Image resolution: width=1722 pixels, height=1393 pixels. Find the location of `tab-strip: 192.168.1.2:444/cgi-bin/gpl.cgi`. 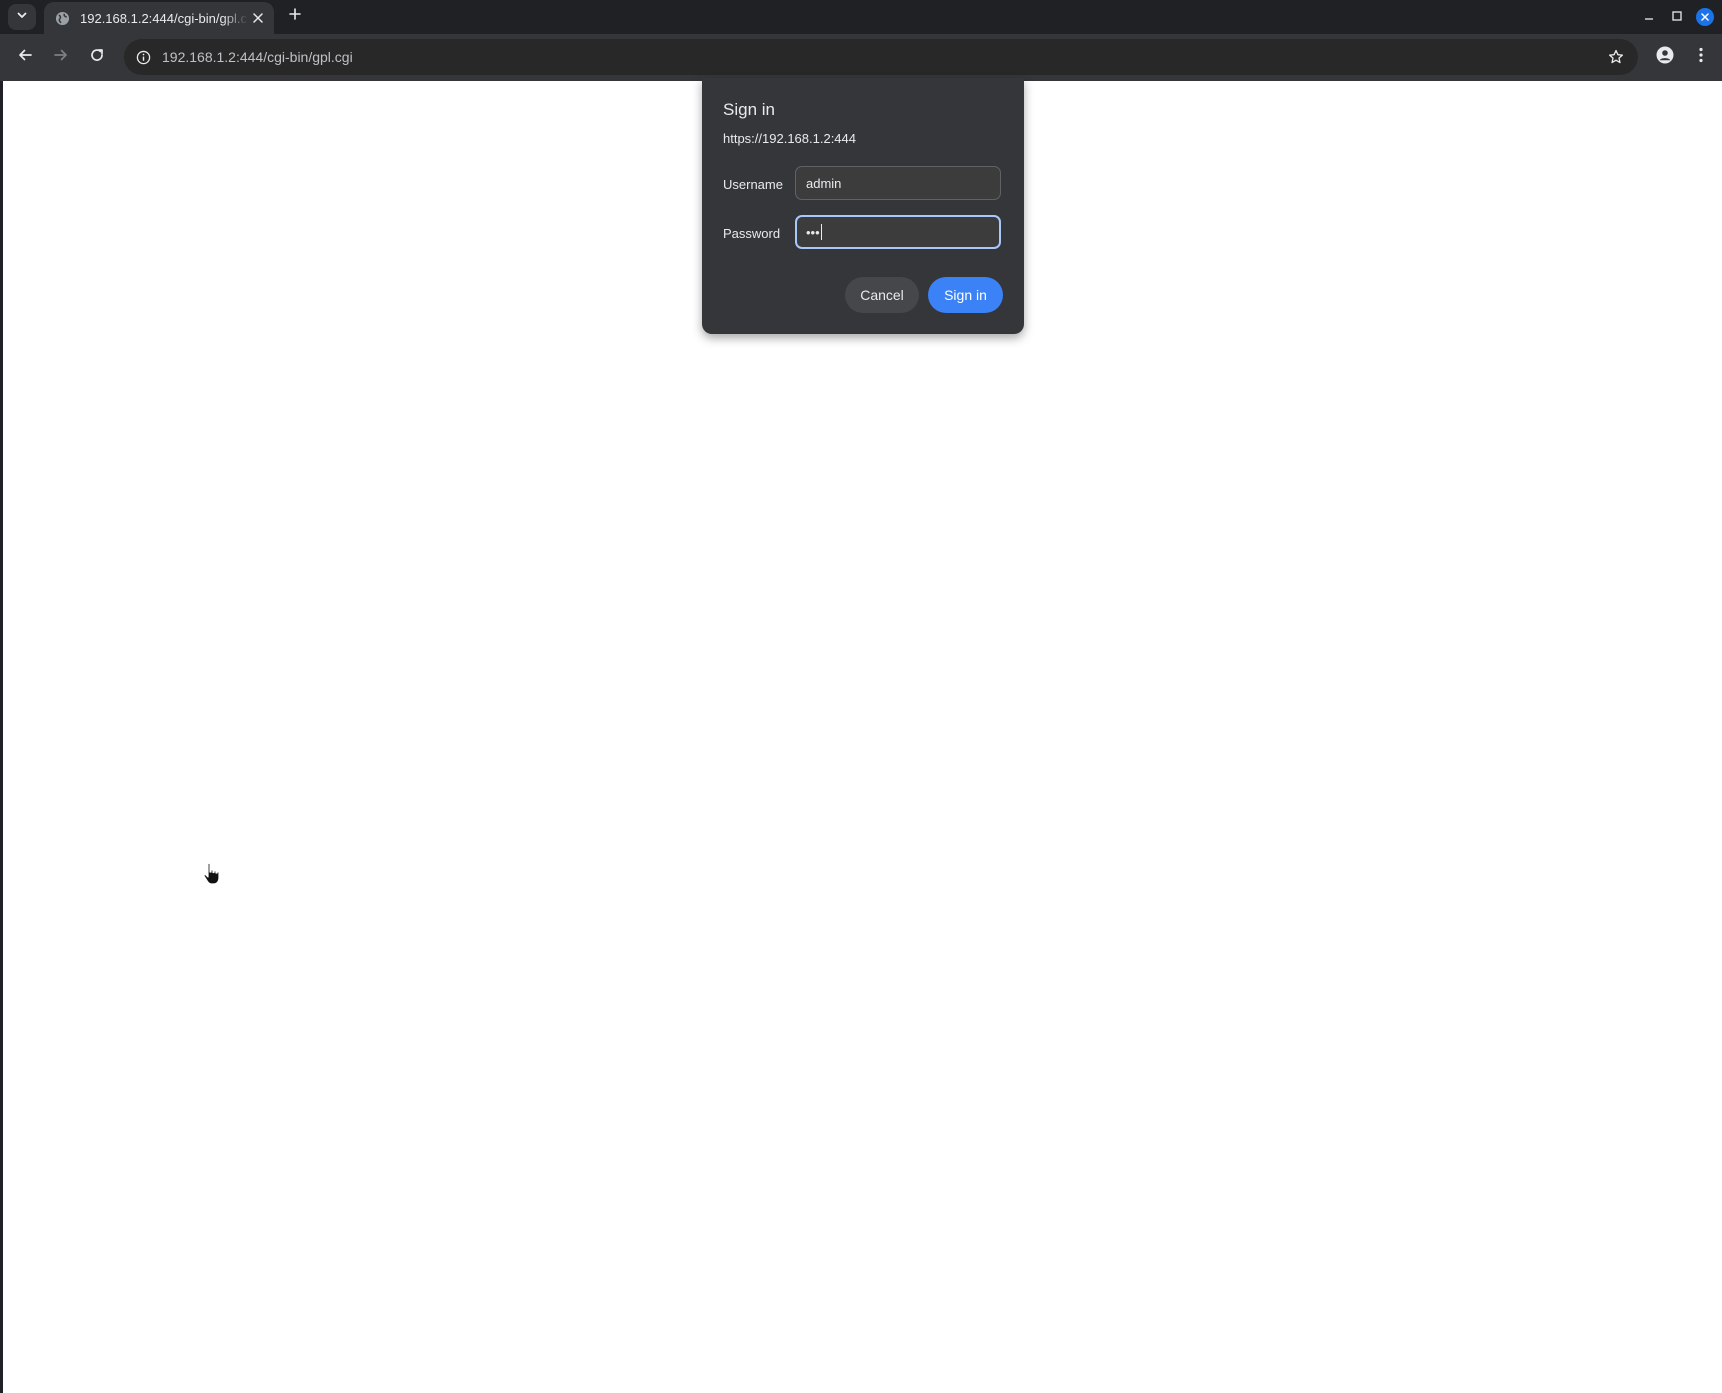

tab-strip: 192.168.1.2:444/cgi-bin/gpl.cgi is located at coordinates (861, 17).